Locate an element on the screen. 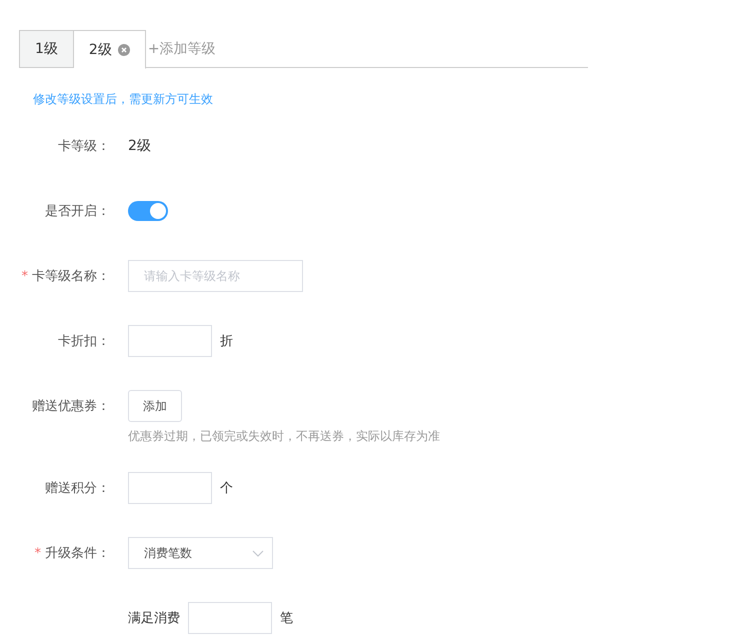 This screenshot has height=641, width=742. input-field: 请输入卡等级名称 is located at coordinates (215, 276).